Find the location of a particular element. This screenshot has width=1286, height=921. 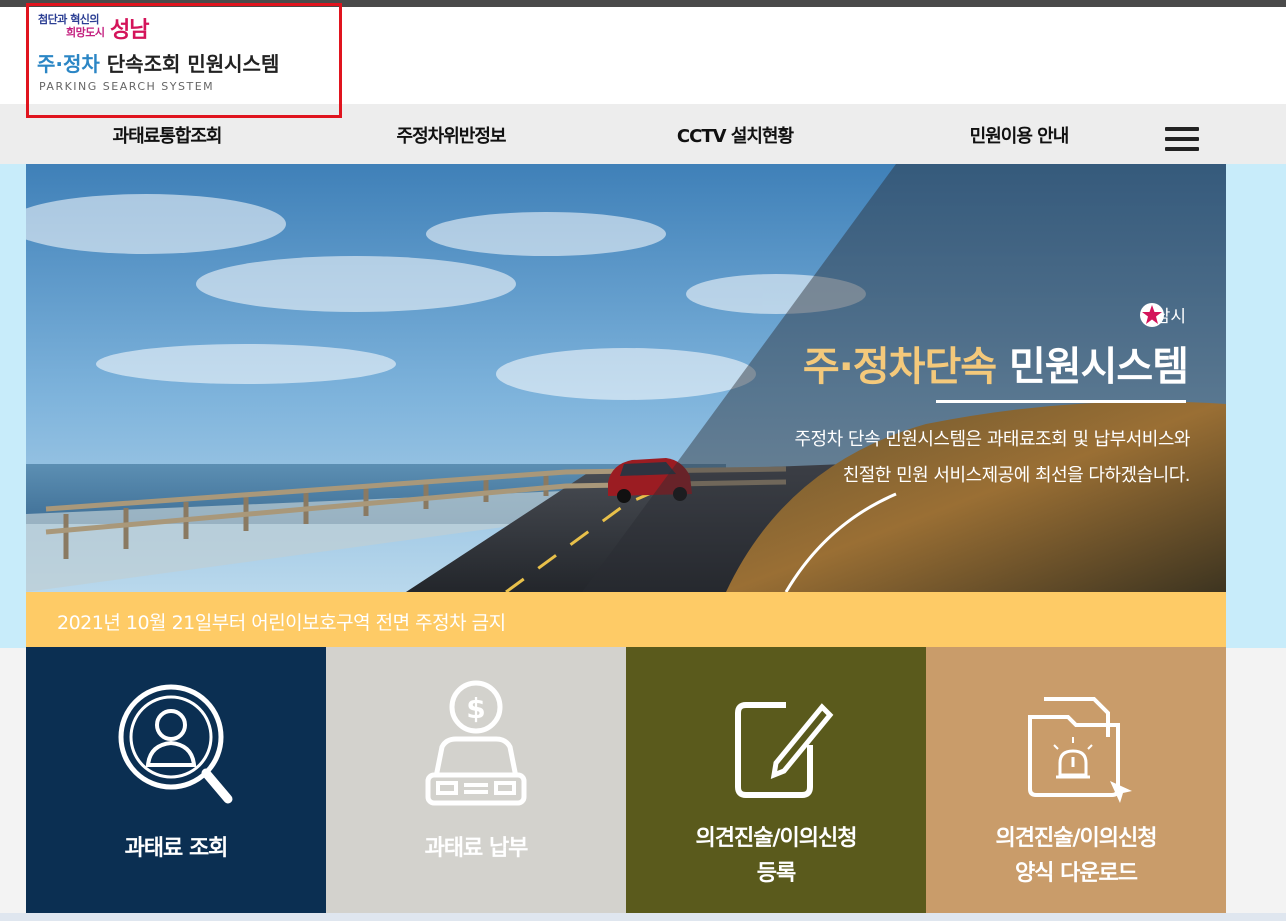

tile-fine-inquiry: 과태료 조회 is located at coordinates (176, 780).